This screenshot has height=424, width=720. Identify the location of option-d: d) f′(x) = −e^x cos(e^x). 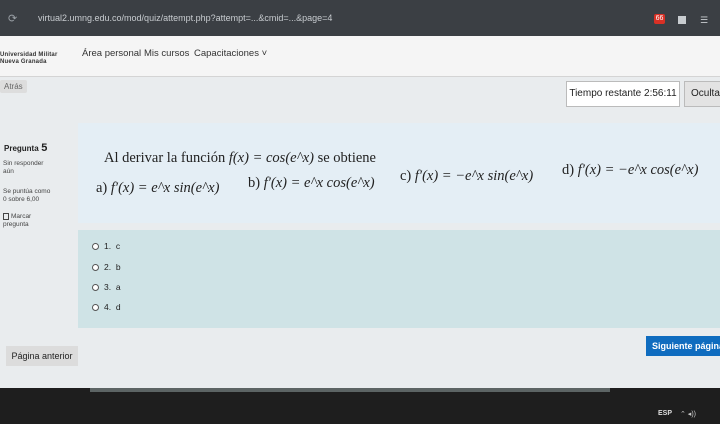
(630, 170).